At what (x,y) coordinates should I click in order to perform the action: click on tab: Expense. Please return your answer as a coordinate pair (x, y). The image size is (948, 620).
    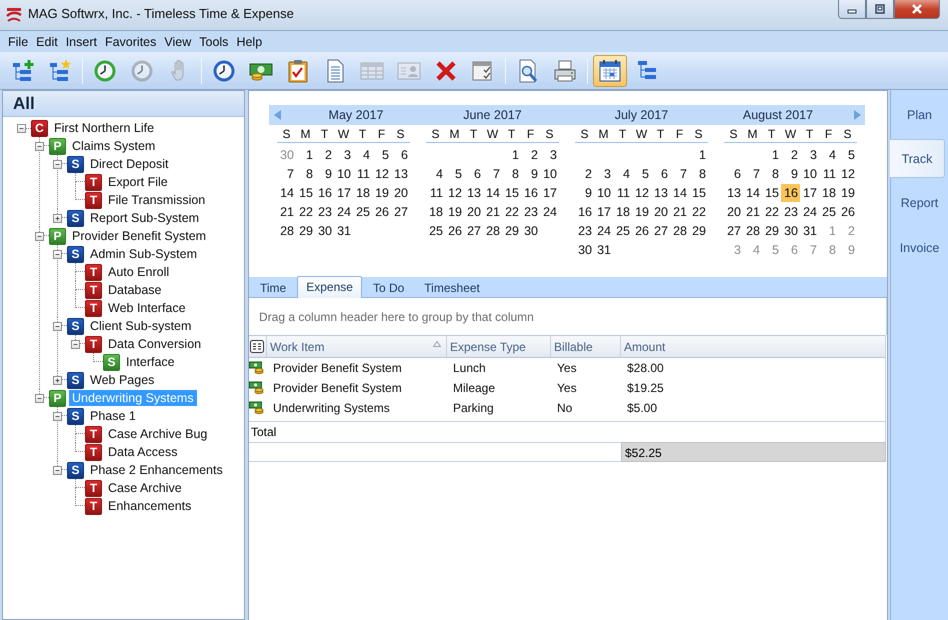
    Looking at the image, I should click on (329, 287).